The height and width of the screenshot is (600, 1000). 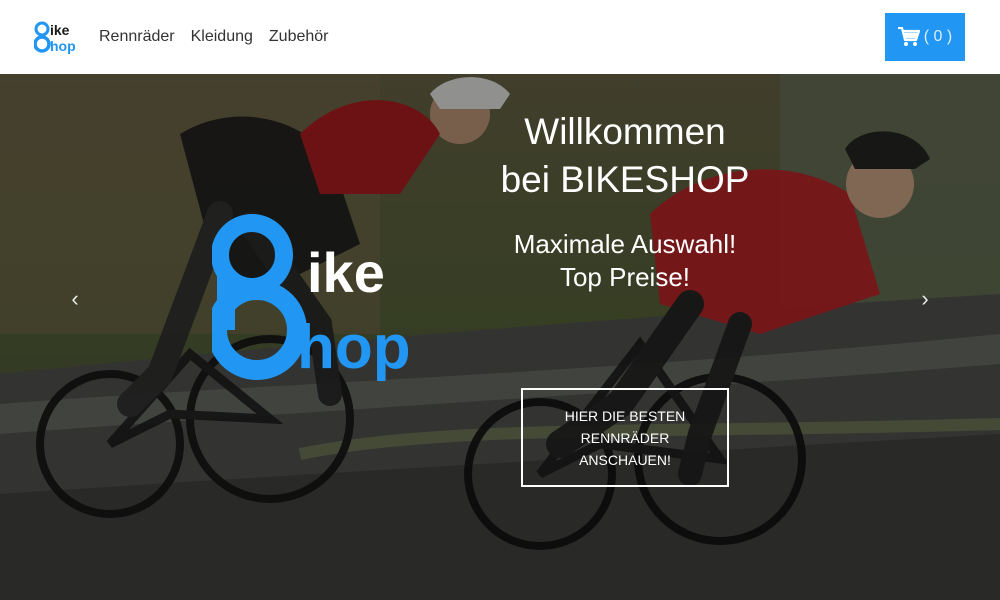 I want to click on logo-text-bottom: hop, so click(x=63, y=46).